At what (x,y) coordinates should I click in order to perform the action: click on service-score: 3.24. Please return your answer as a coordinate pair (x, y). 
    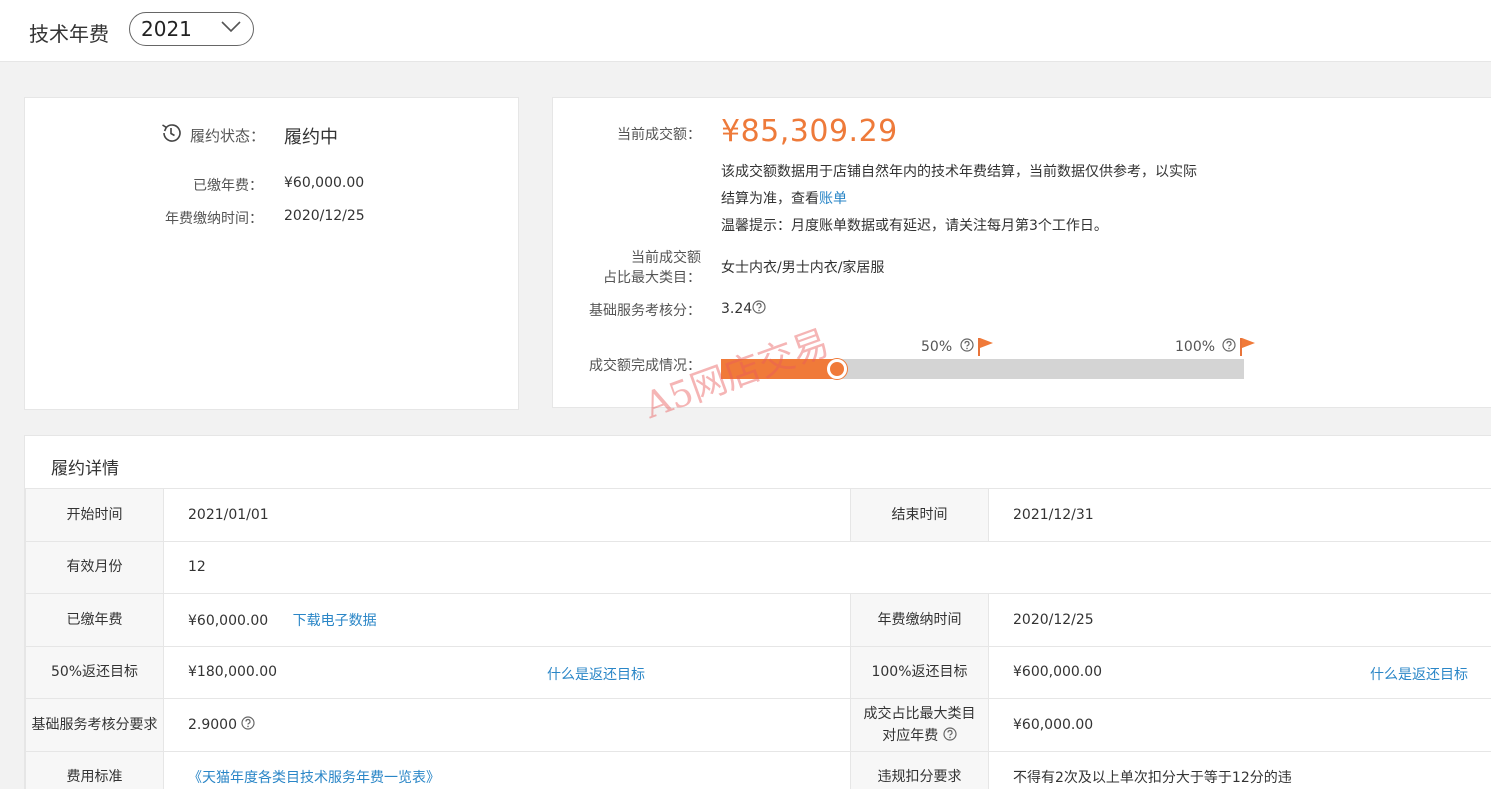
    Looking at the image, I should click on (743, 308).